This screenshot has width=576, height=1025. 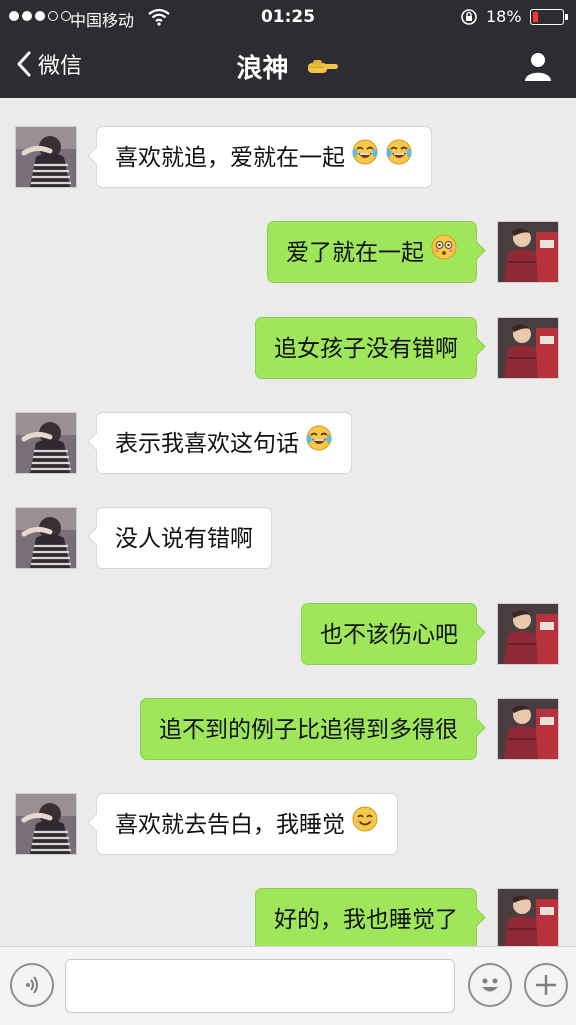 I want to click on voice-icon, so click(x=32, y=985).